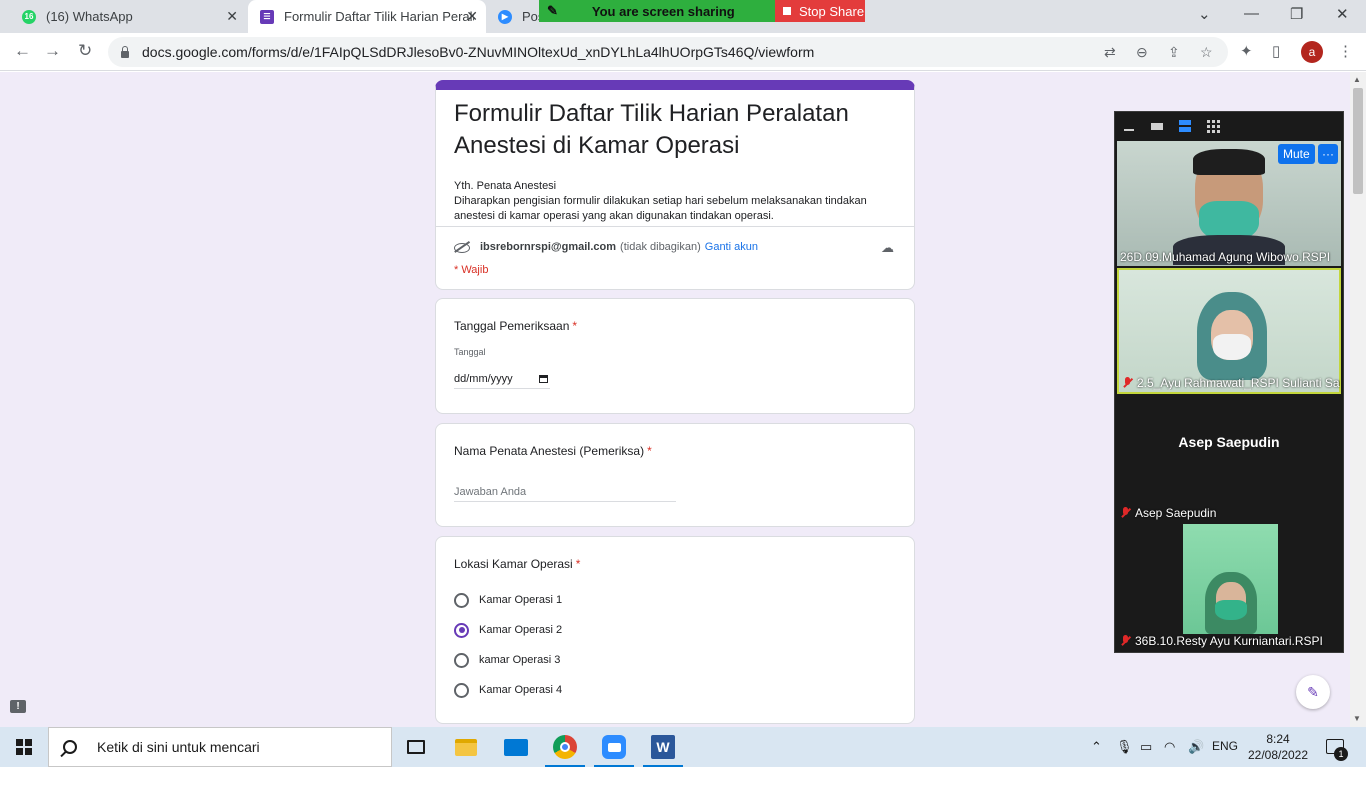 The image size is (1366, 807). I want to click on screen-share-status: ✎ You are screen sharing, so click(657, 11).